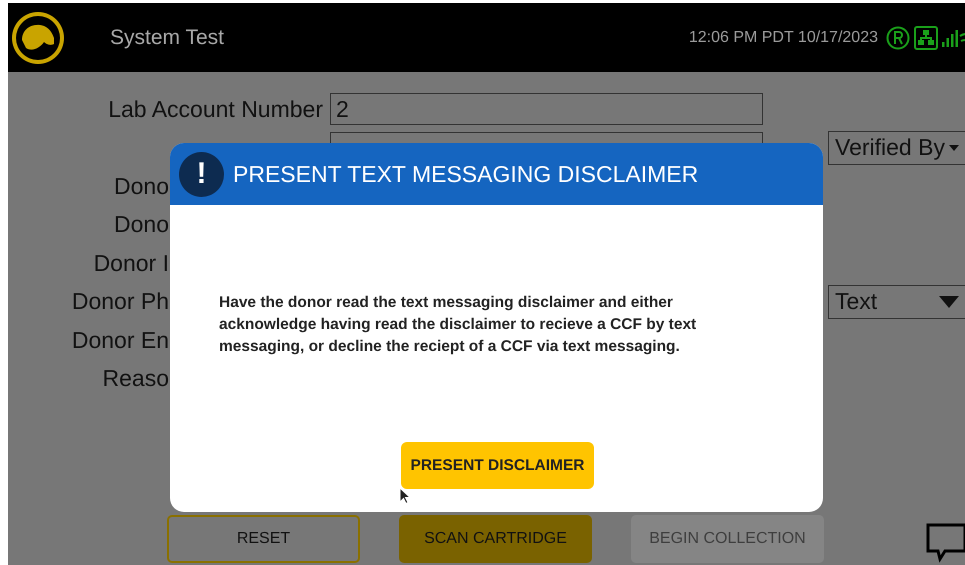 The width and height of the screenshot is (965, 565). What do you see at coordinates (167, 38) in the screenshot?
I see `screen-title: System Test` at bounding box center [167, 38].